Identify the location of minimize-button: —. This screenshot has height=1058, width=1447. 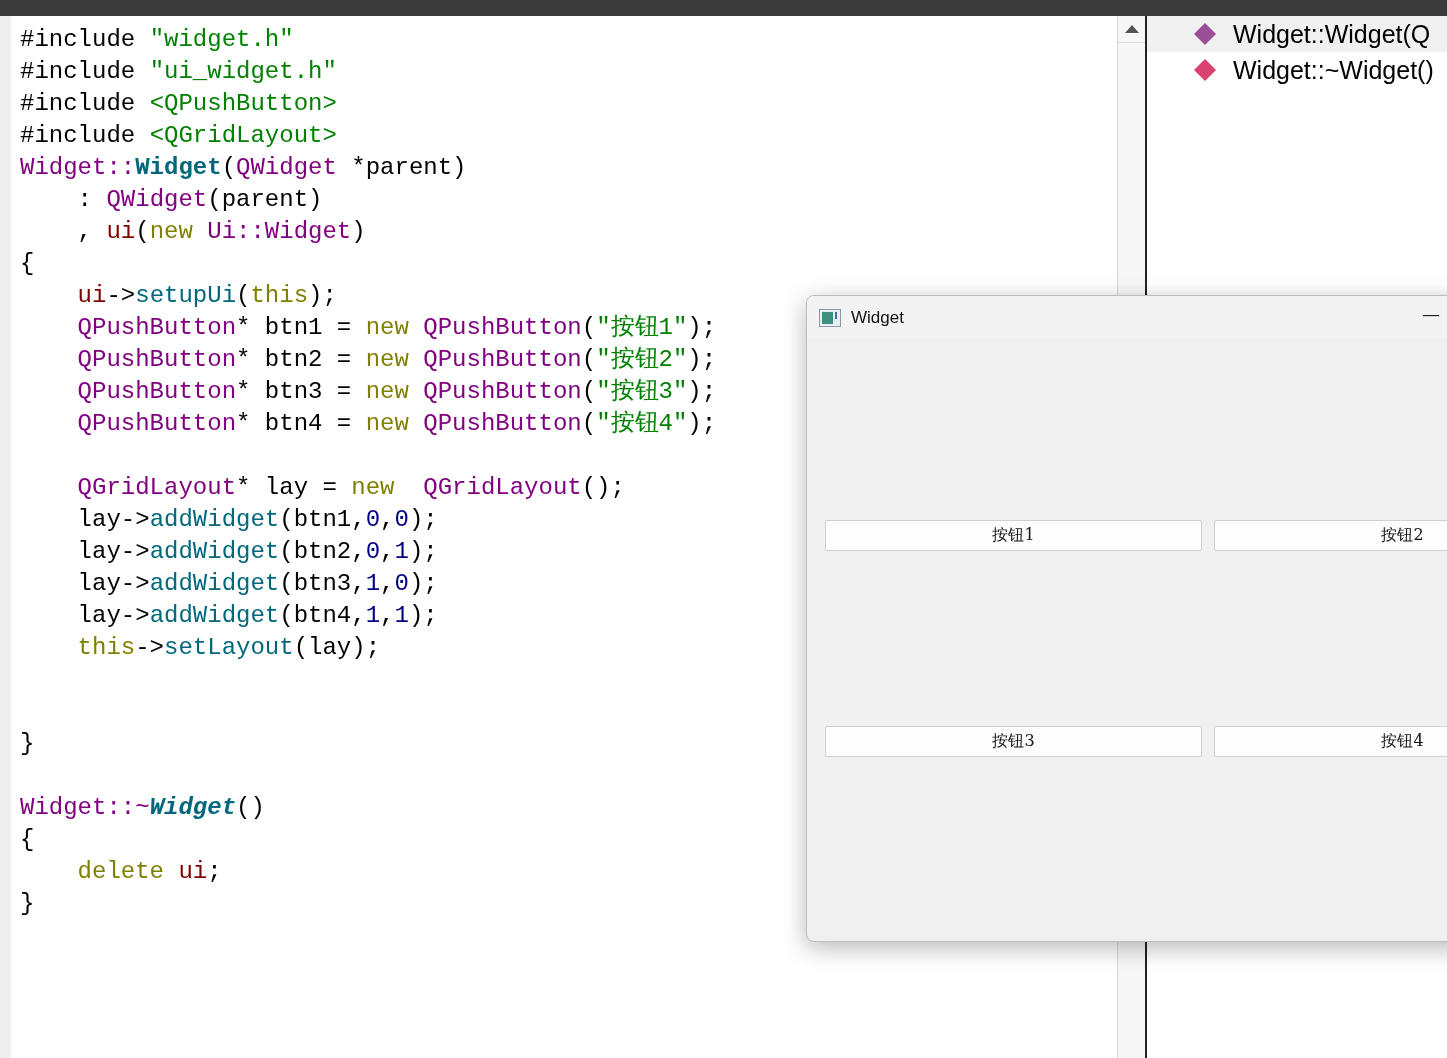
(1431, 315).